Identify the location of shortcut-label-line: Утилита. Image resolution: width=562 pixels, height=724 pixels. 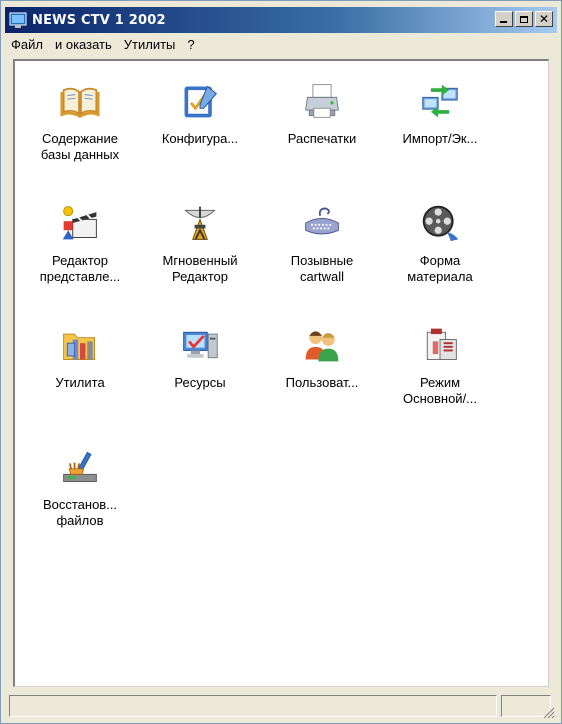
(80, 382).